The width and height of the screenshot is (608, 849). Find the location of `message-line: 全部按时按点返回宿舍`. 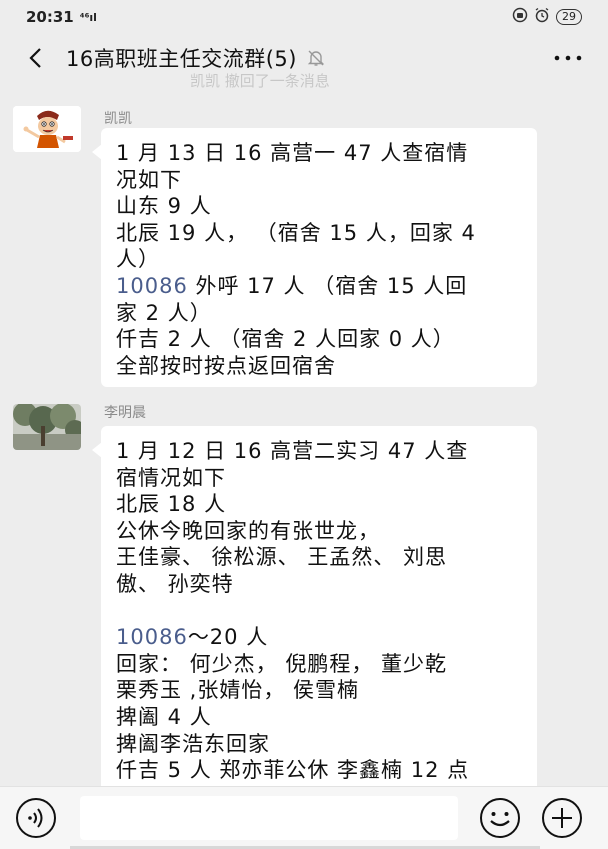

message-line: 全部按时按点返回宿舍 is located at coordinates (226, 365).